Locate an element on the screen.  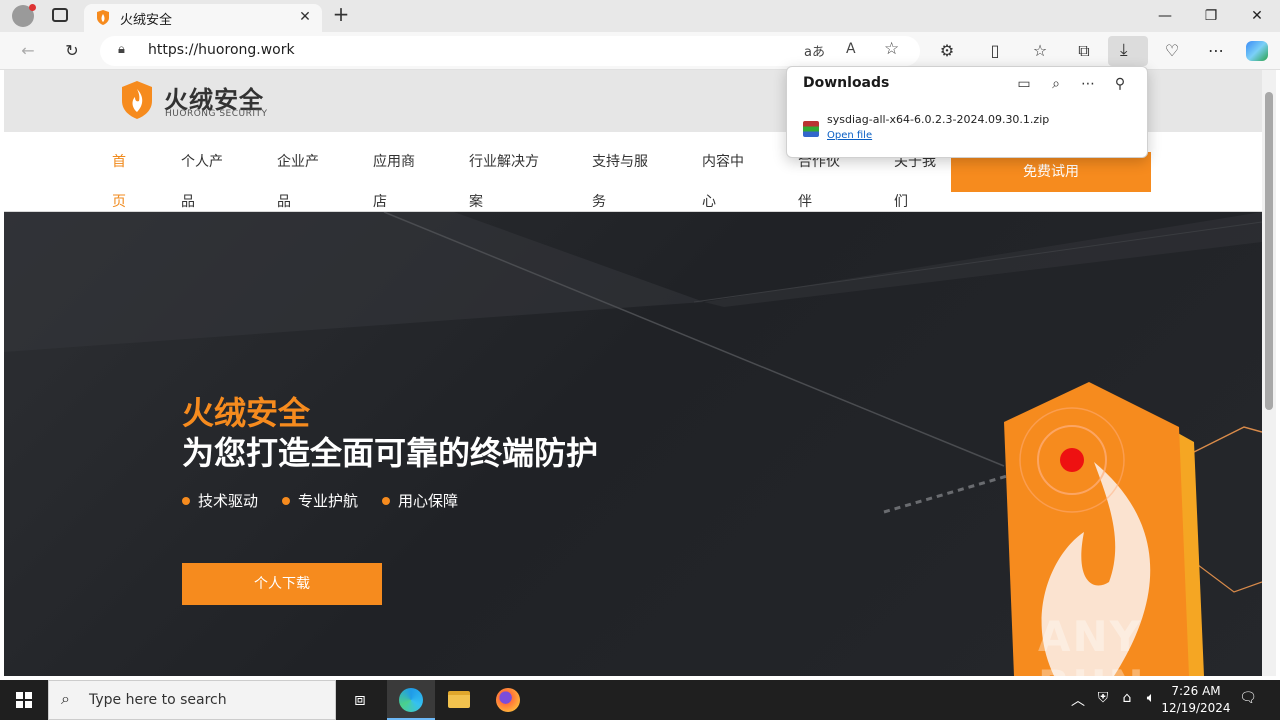
split-screen-icon: ▯ is located at coordinates (995, 51).